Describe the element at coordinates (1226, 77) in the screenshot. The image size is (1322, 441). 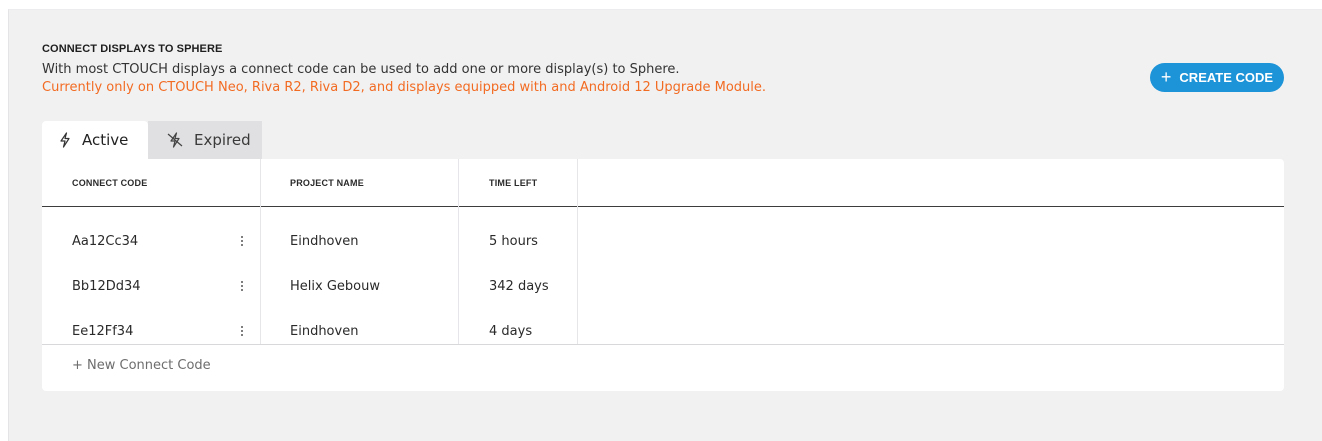
I see `create-code-label: CREATE CODE` at that location.